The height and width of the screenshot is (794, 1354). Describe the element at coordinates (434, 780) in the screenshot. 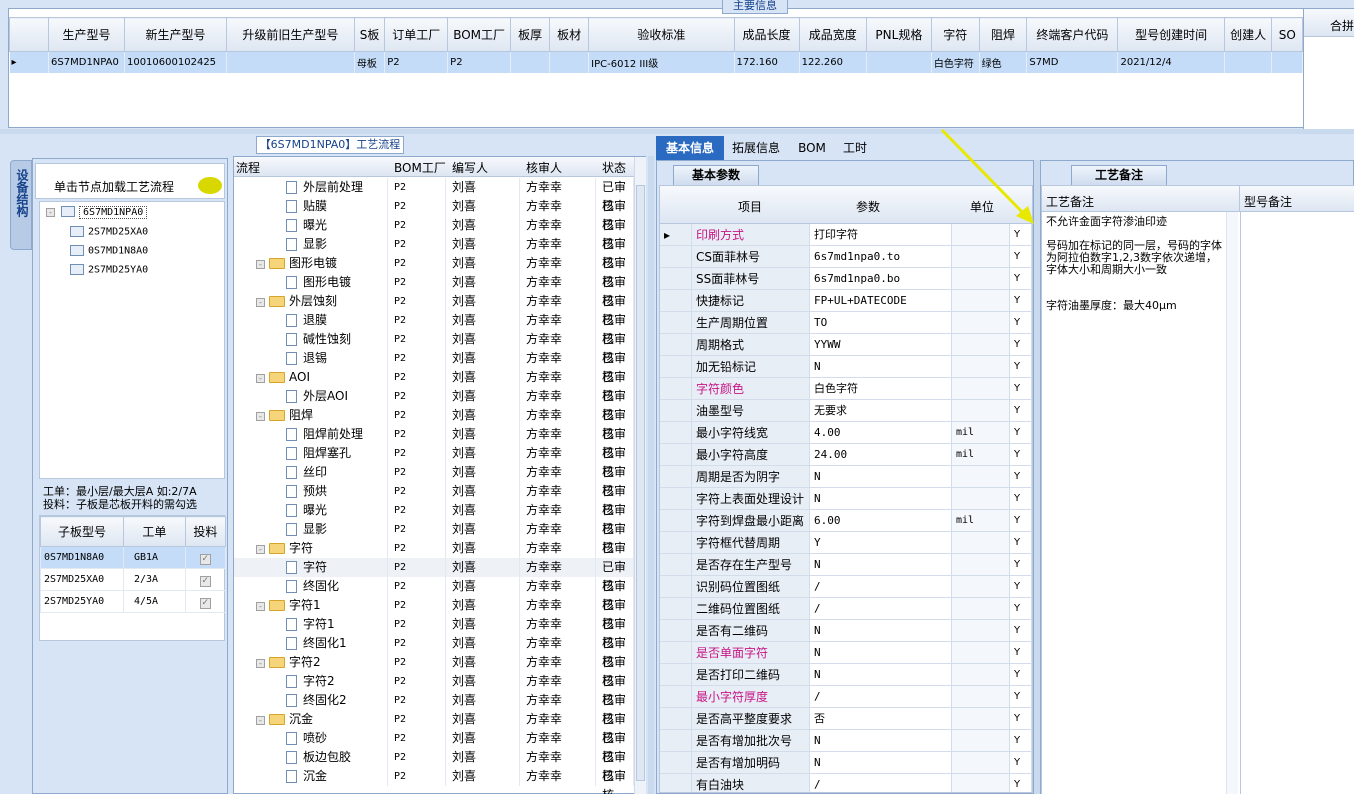

I see `process-step-row: 沉金 P2 刘喜方幸幸已审核` at that location.